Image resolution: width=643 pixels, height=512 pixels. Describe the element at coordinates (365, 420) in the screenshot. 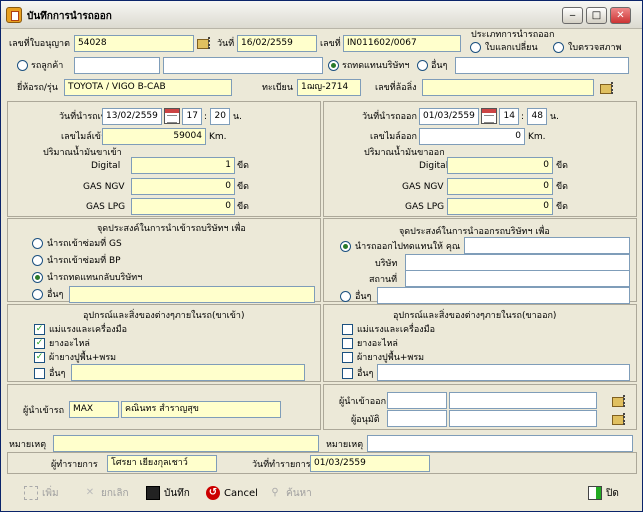

I see `out-approver-label: ผู้อนุมัติ` at that location.